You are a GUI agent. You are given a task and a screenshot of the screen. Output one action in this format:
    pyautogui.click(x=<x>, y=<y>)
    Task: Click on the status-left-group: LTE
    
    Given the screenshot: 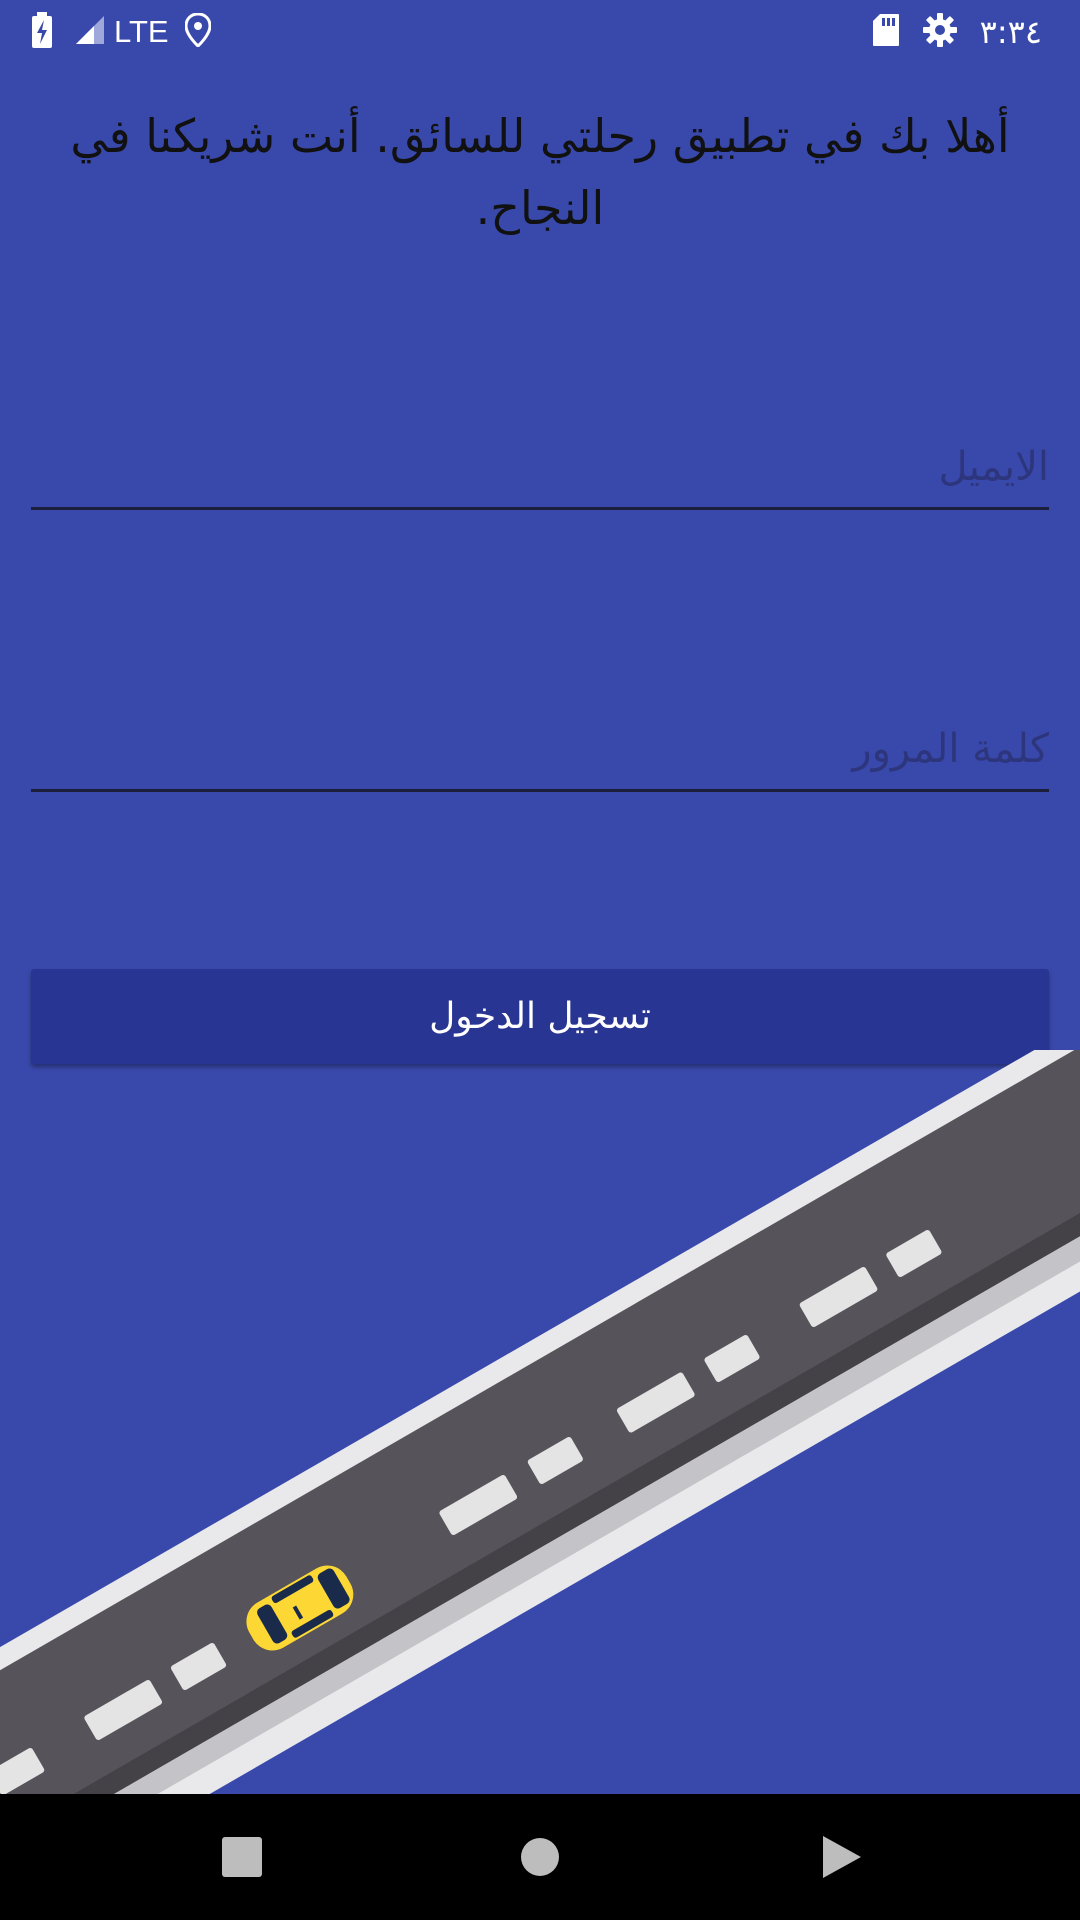 What is the action you would take?
    pyautogui.click(x=121, y=31)
    